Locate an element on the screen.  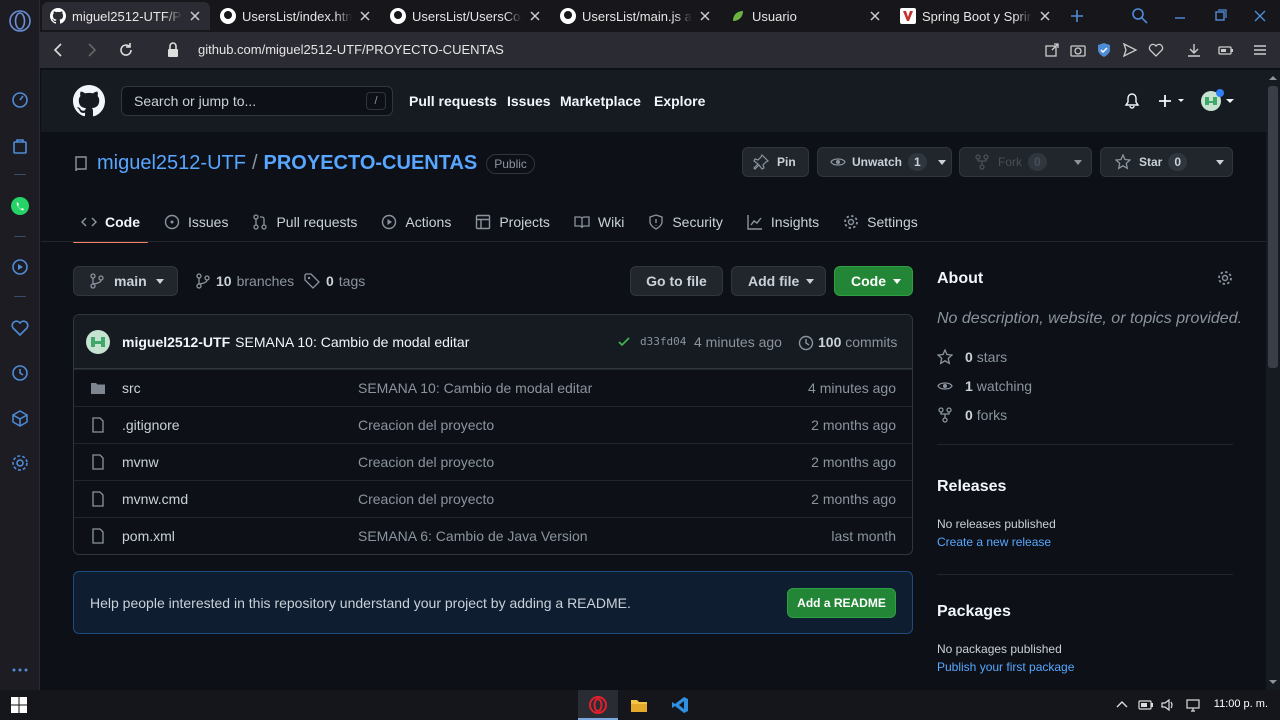
watching-stat: 1 watching is located at coordinates (984, 386).